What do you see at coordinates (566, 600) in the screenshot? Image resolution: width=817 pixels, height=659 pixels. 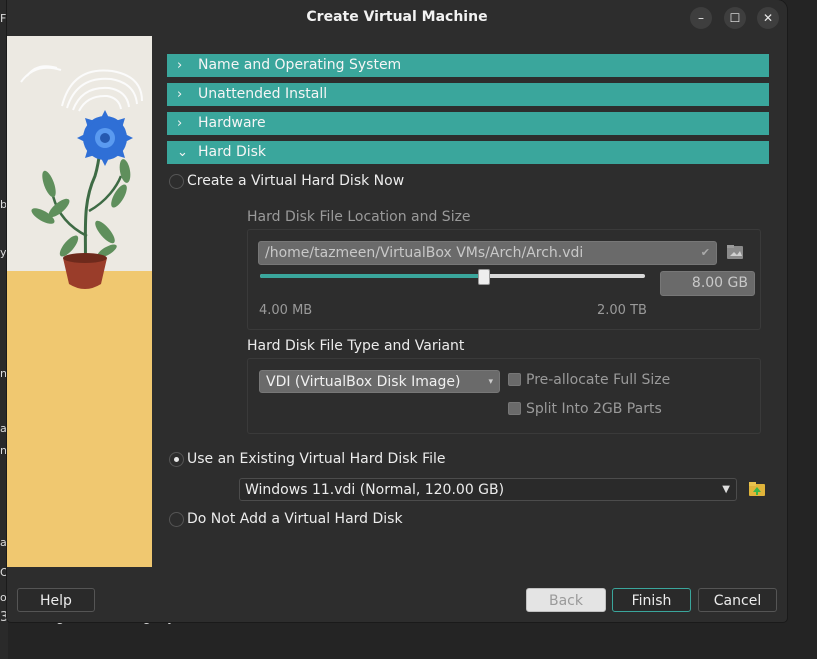 I see `back-button: Back` at bounding box center [566, 600].